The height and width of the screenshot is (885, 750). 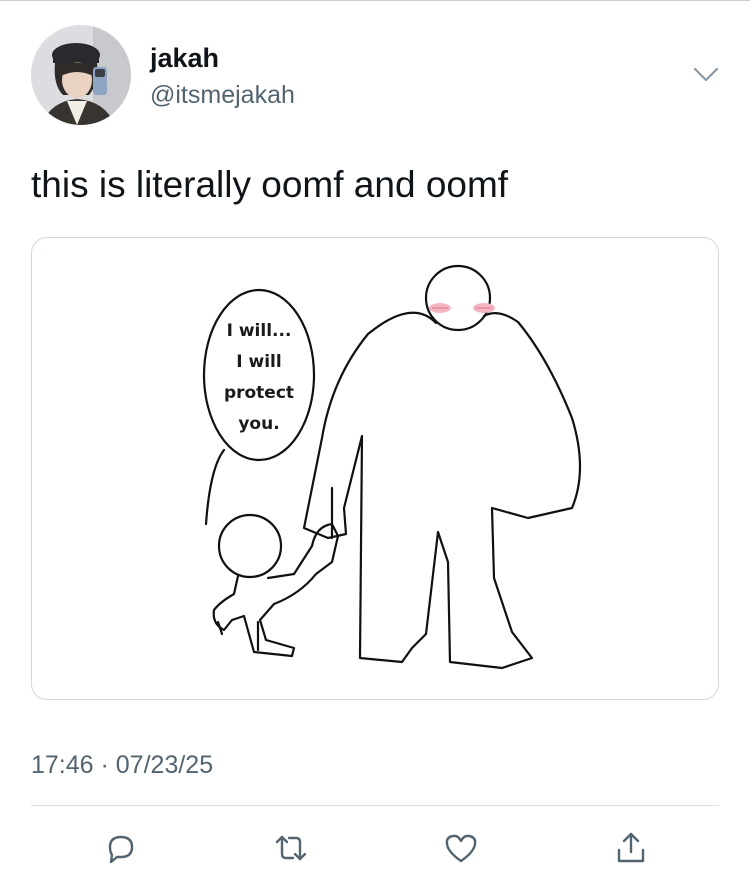 I want to click on avatar, so click(x=81, y=75).